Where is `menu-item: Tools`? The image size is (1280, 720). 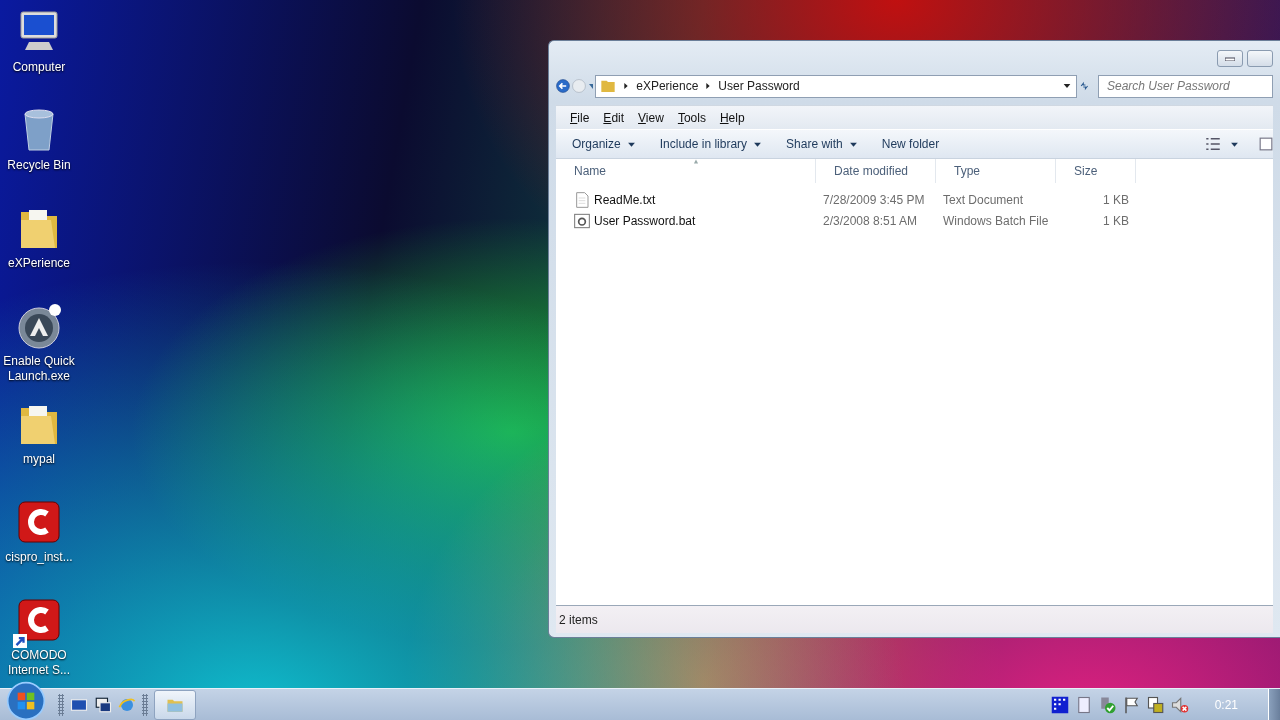 menu-item: Tools is located at coordinates (691, 117).